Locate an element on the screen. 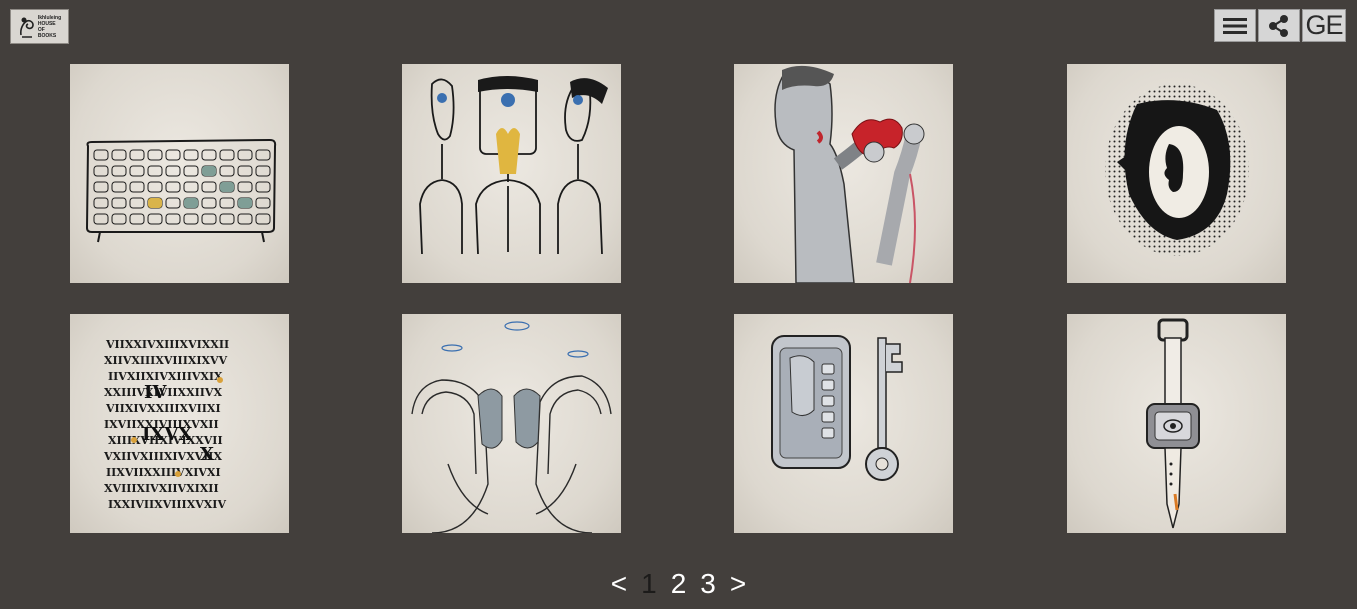 The width and height of the screenshot is (1357, 609). gallery-item-three-figures is located at coordinates (511, 173).